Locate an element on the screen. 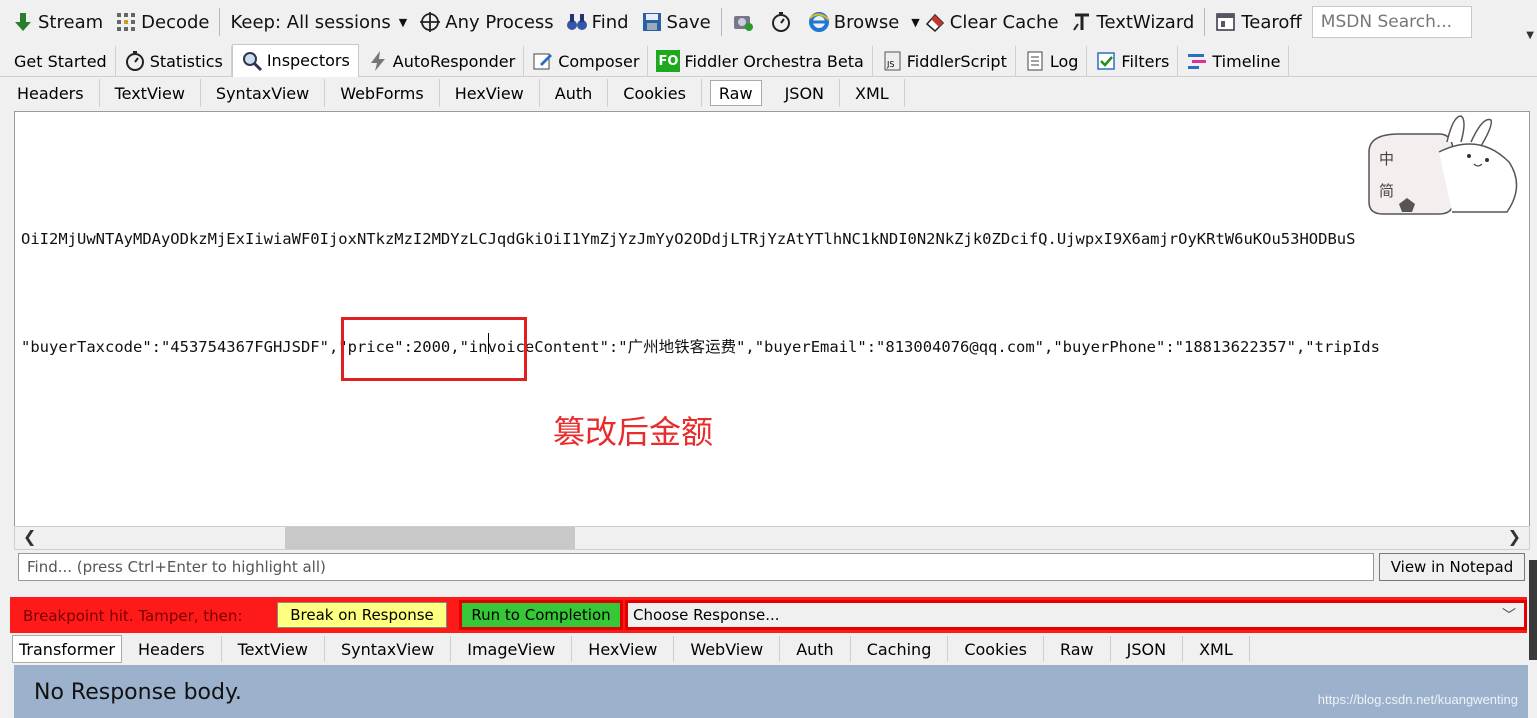 The height and width of the screenshot is (718, 1537). tab-inspectors: Inspectors is located at coordinates (295, 60).